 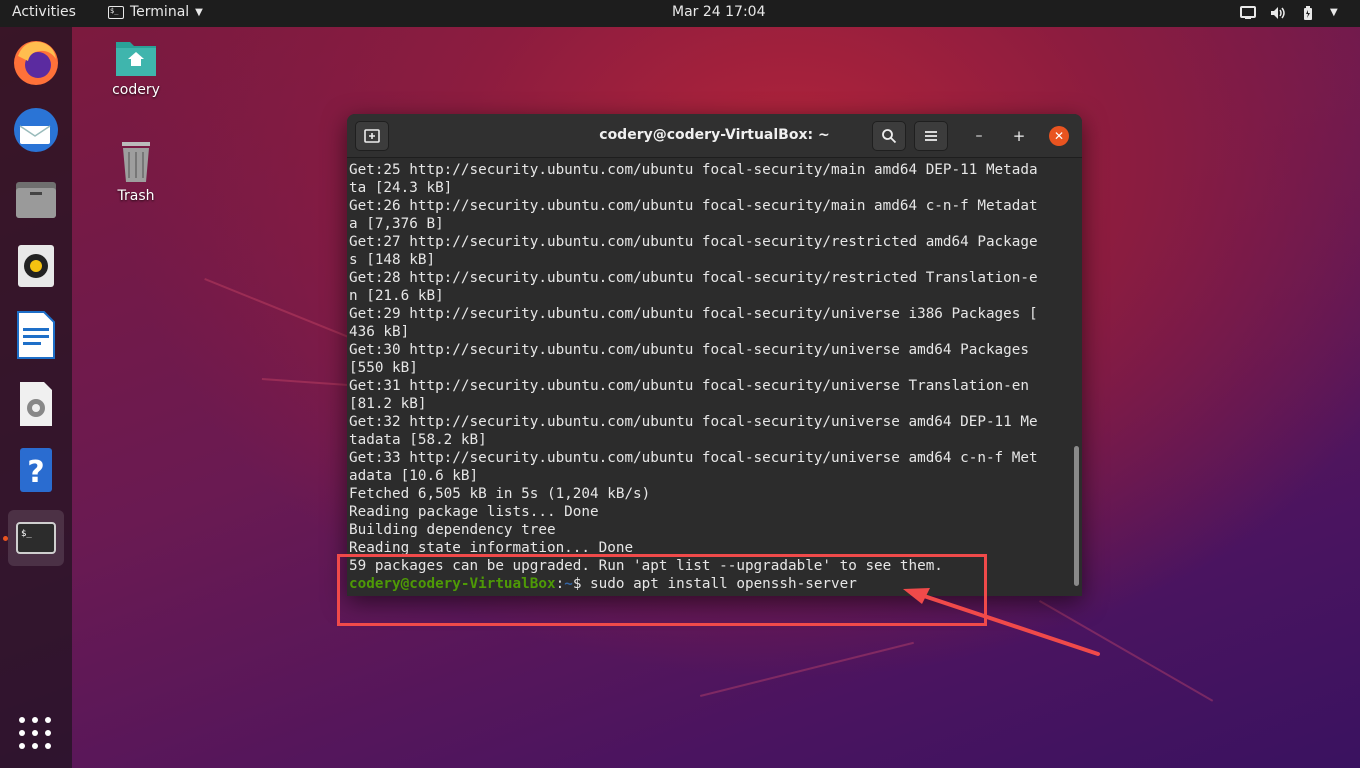 What do you see at coordinates (379, 332) in the screenshot?
I see `terminal-line: 436 kB]` at bounding box center [379, 332].